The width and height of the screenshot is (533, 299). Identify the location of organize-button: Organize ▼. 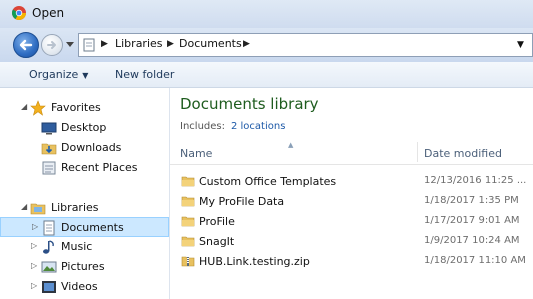
(58, 74).